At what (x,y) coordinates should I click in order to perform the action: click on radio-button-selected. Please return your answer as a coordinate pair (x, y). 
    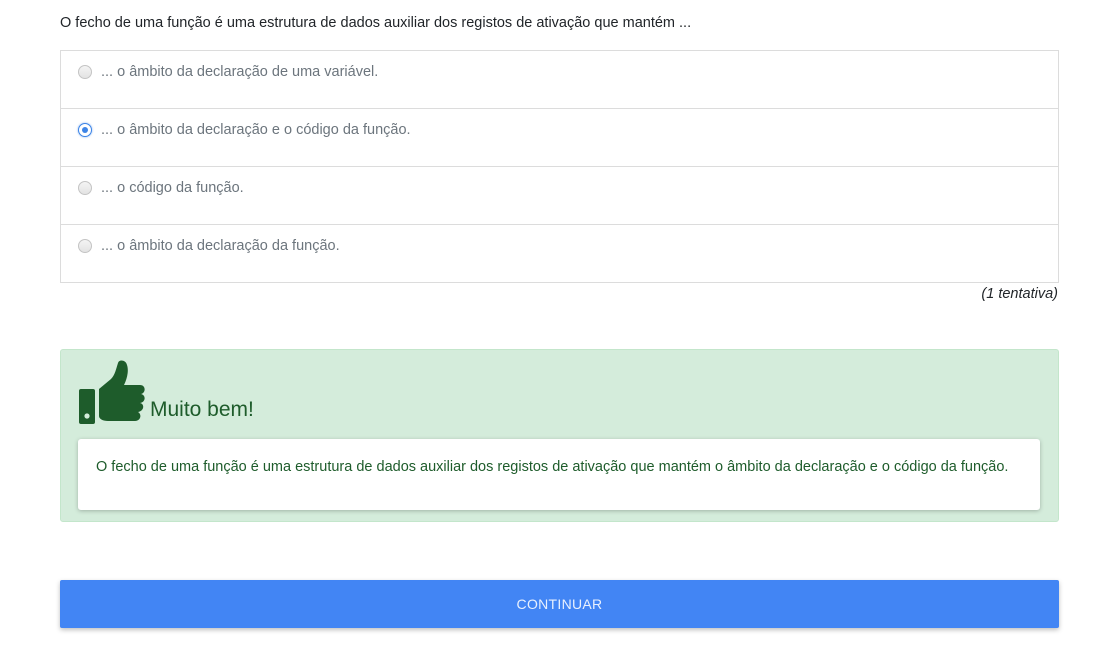
    Looking at the image, I should click on (85, 130).